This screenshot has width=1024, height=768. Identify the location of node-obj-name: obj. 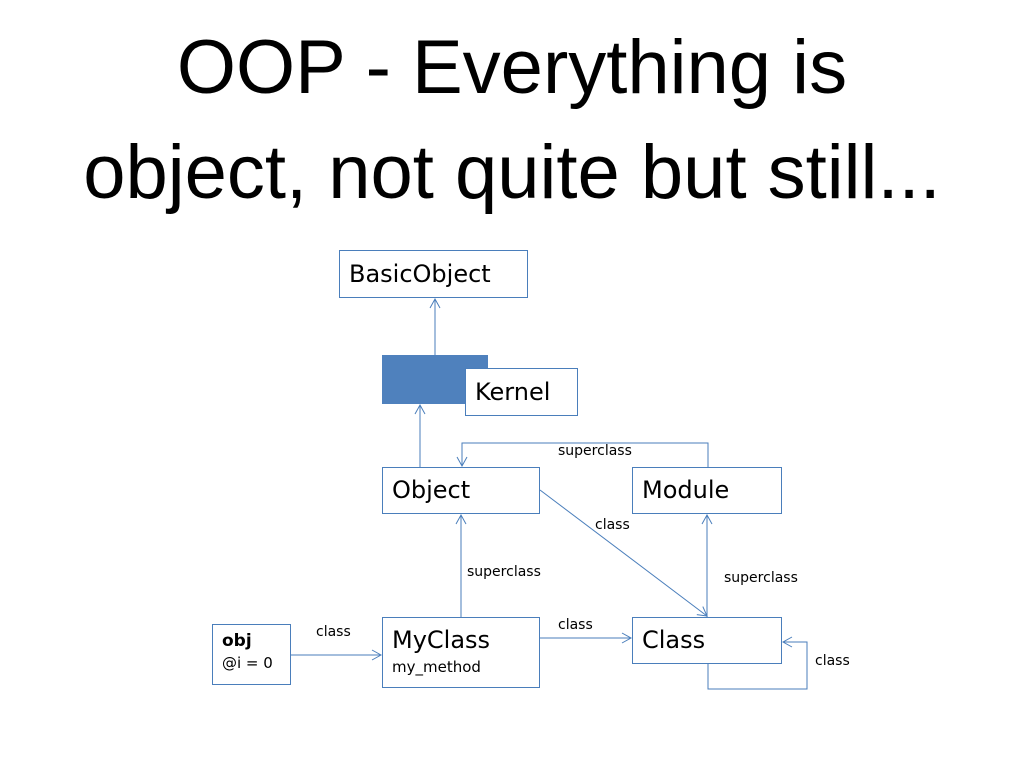
(237, 641).